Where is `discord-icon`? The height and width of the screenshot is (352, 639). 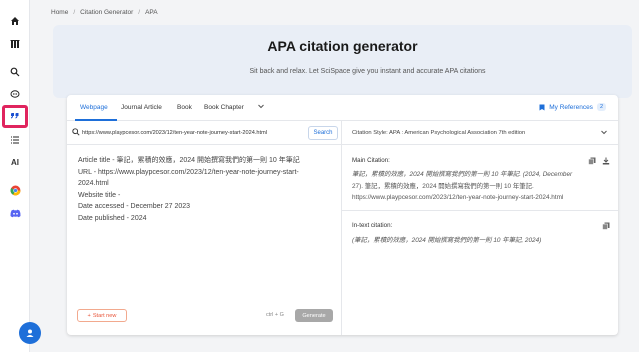 discord-icon is located at coordinates (15, 213).